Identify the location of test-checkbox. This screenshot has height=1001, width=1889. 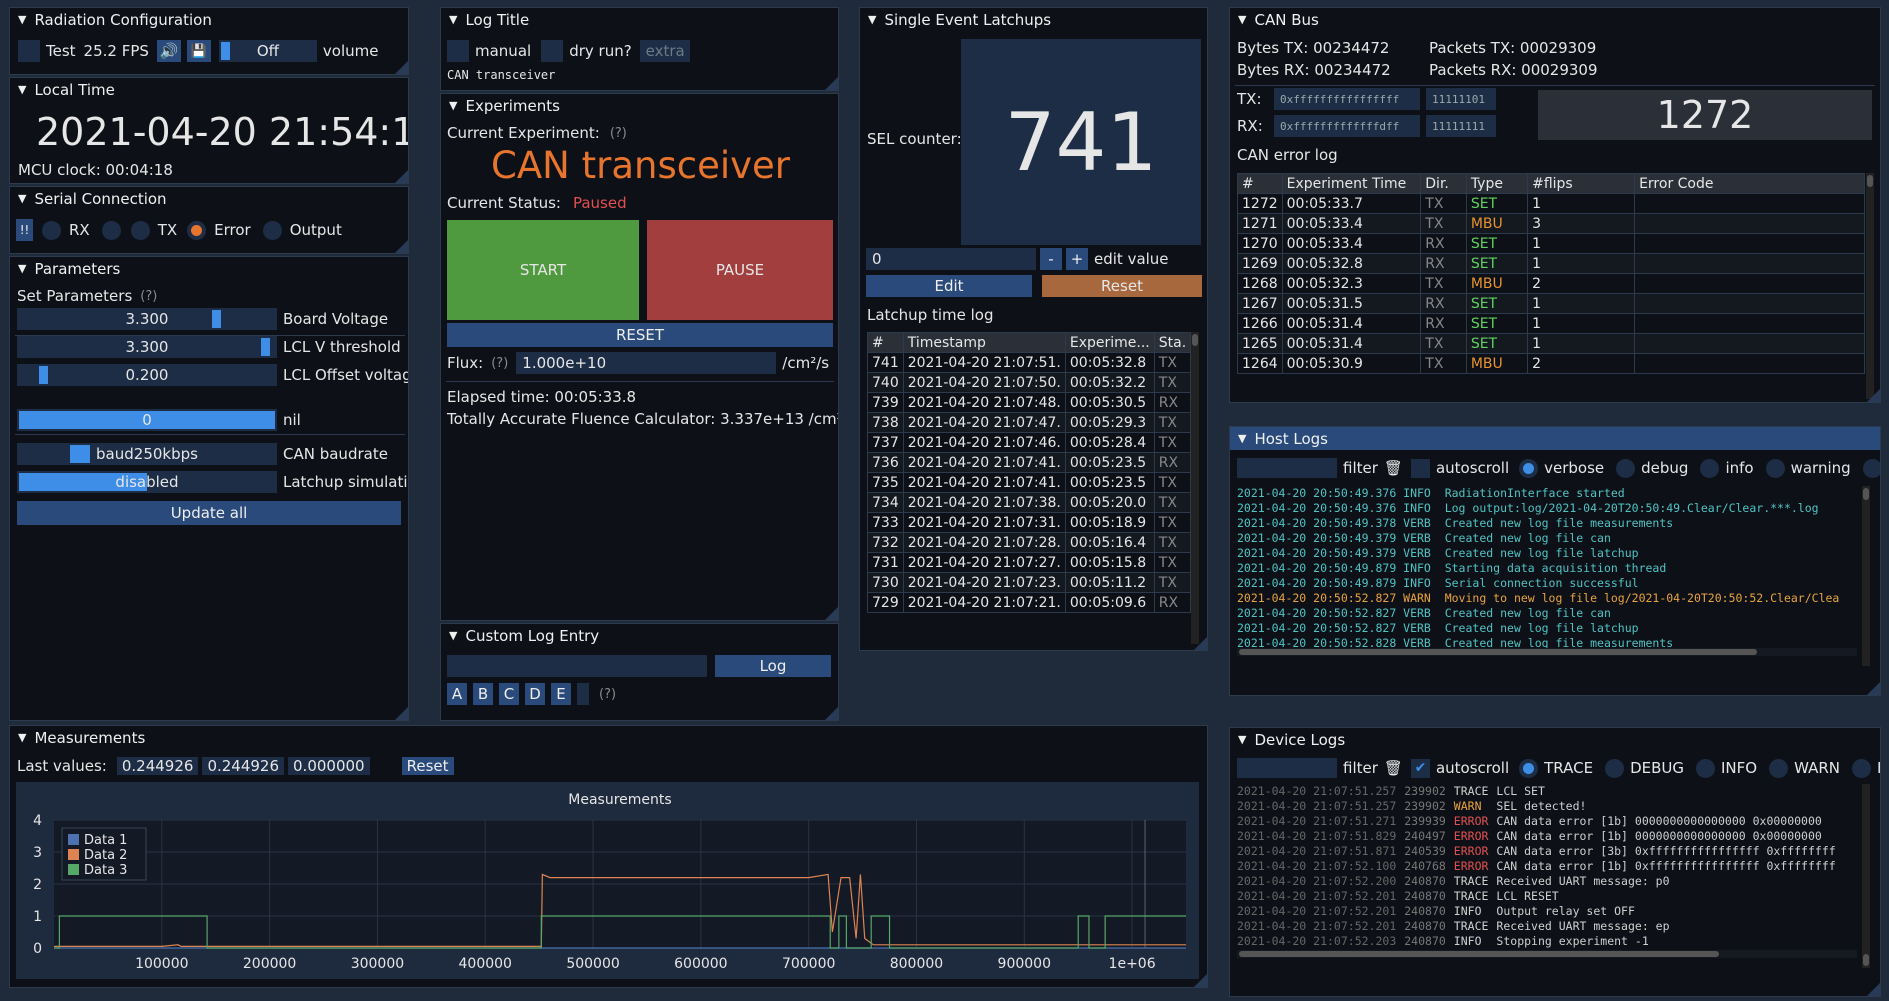
(29, 51).